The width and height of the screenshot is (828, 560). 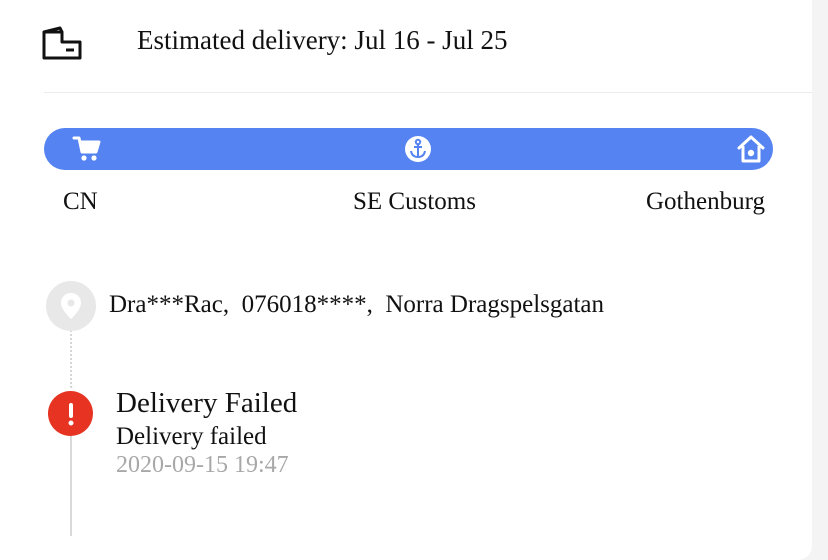 What do you see at coordinates (705, 201) in the screenshot?
I see `stage-label-destination: Gothenburg` at bounding box center [705, 201].